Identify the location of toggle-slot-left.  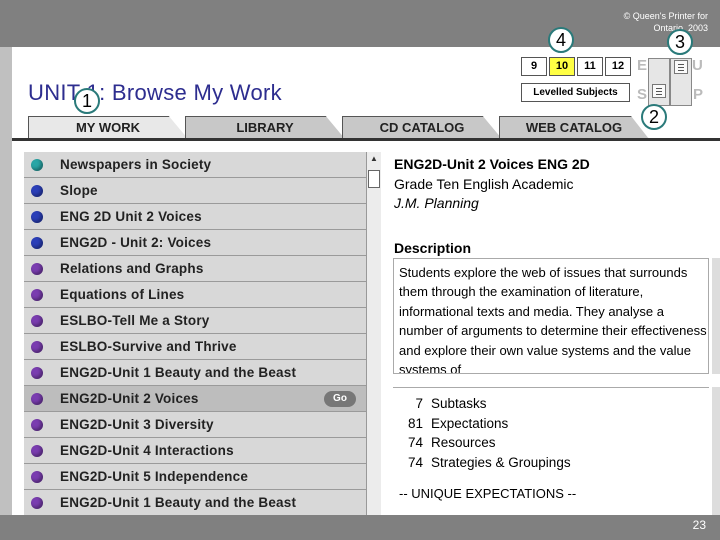
(659, 82).